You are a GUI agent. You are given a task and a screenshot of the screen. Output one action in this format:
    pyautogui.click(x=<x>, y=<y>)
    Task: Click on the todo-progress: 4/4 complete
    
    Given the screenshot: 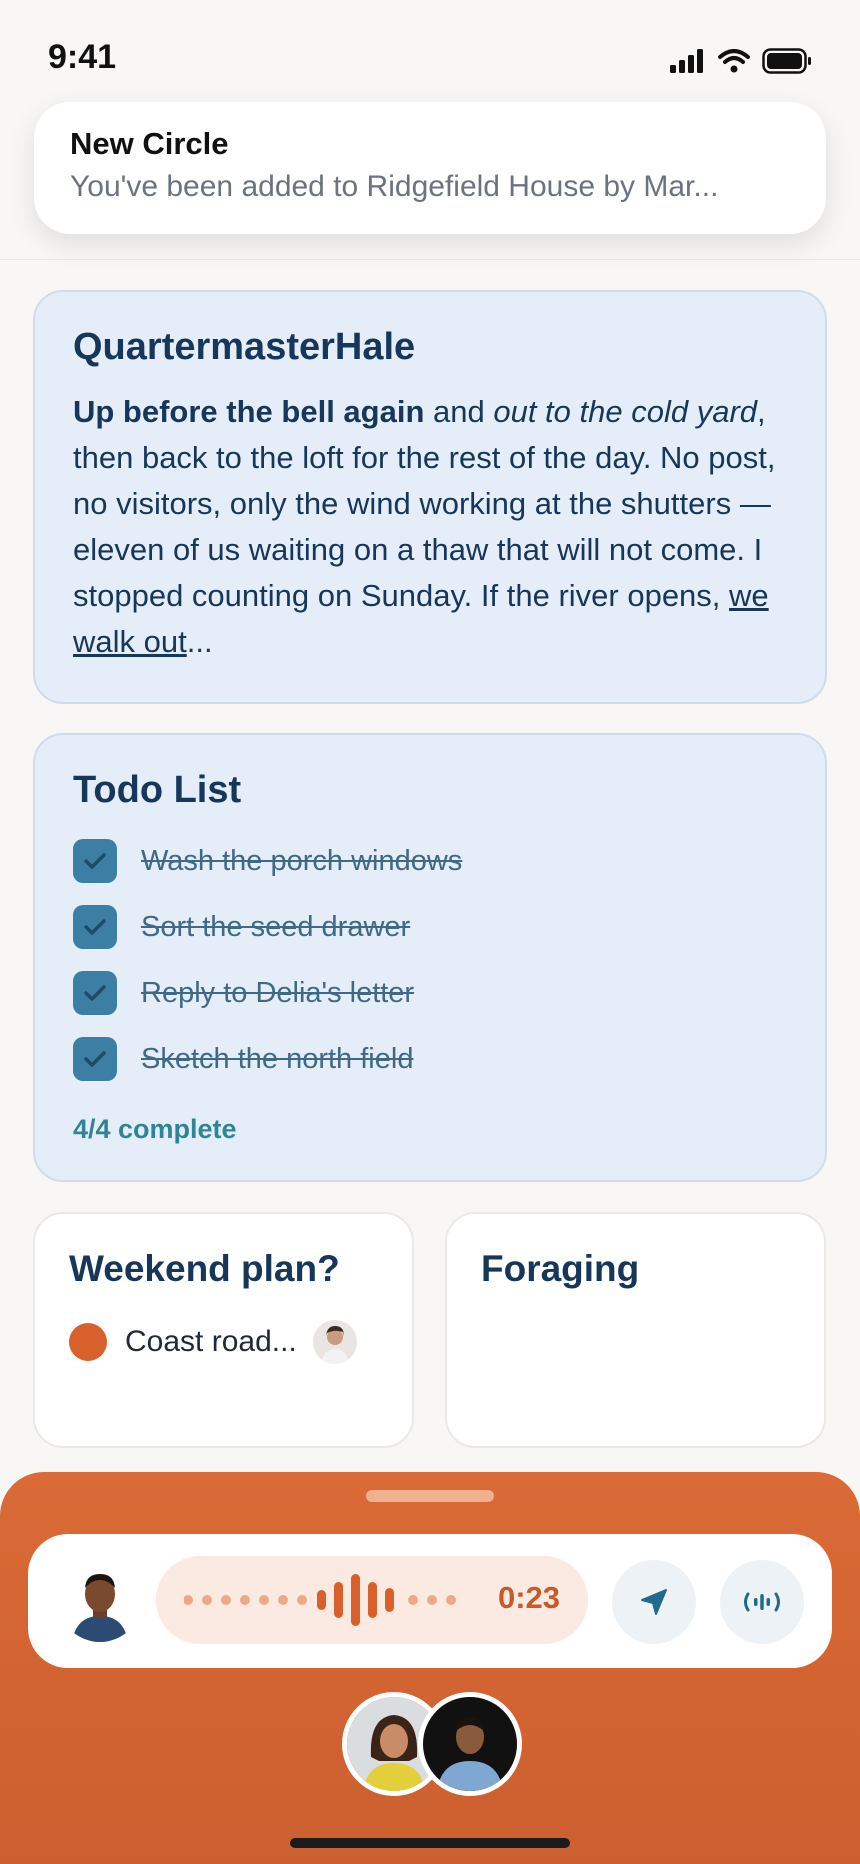 What is the action you would take?
    pyautogui.click(x=155, y=1129)
    